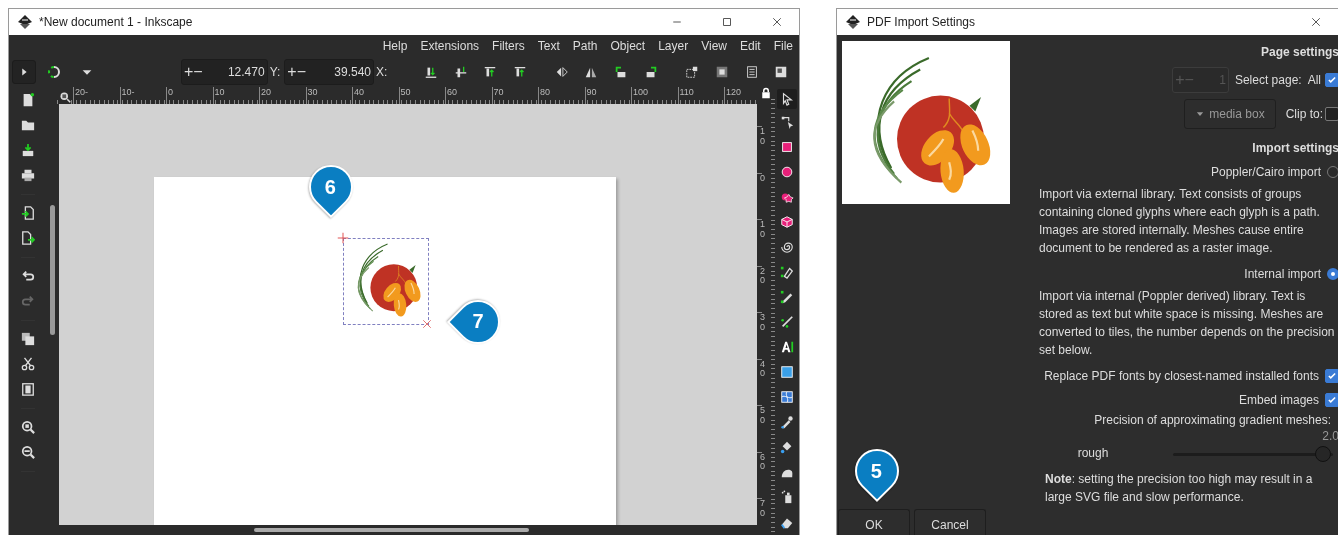 This screenshot has width=1338, height=535. I want to click on dialog-button: Cancel, so click(950, 522).